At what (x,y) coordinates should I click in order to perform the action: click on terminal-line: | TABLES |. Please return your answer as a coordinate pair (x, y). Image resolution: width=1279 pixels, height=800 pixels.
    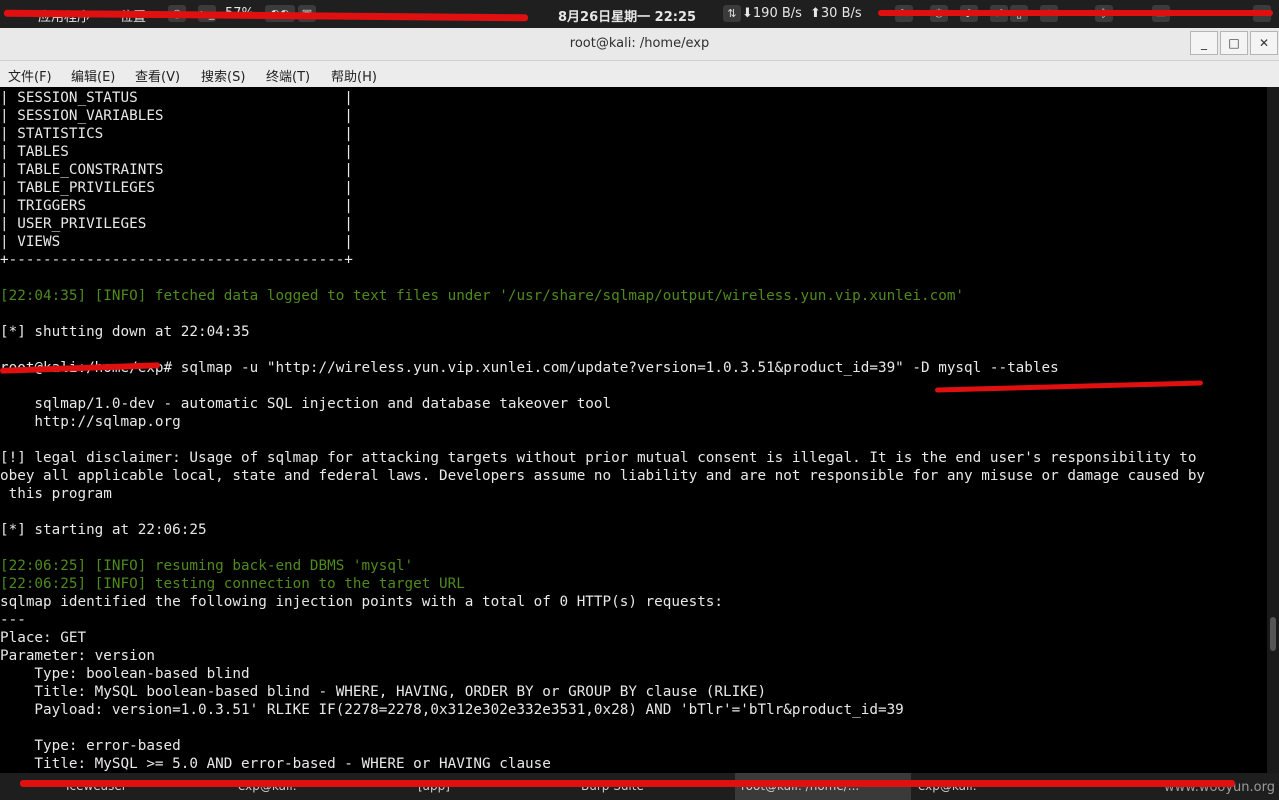
    Looking at the image, I should click on (176, 152).